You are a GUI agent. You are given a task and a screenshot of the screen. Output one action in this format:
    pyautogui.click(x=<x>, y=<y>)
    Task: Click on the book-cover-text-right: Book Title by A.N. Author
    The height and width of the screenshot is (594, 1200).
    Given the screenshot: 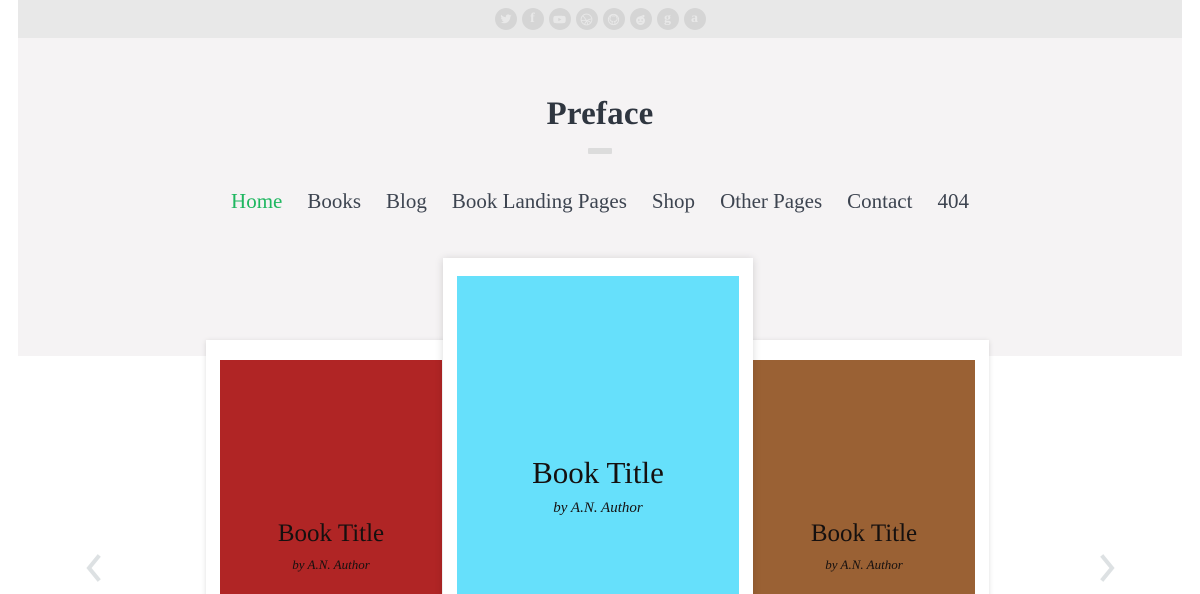 What is the action you would take?
    pyautogui.click(x=864, y=546)
    